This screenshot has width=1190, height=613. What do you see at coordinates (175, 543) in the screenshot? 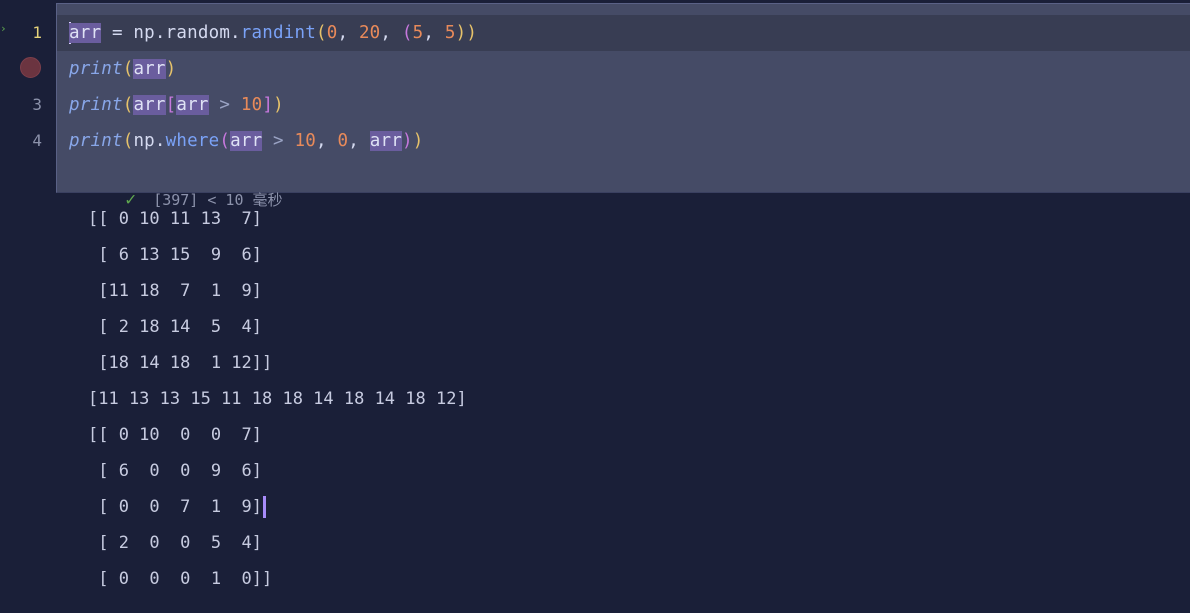
I see `output-line: [ 2 0 0 5 4]` at bounding box center [175, 543].